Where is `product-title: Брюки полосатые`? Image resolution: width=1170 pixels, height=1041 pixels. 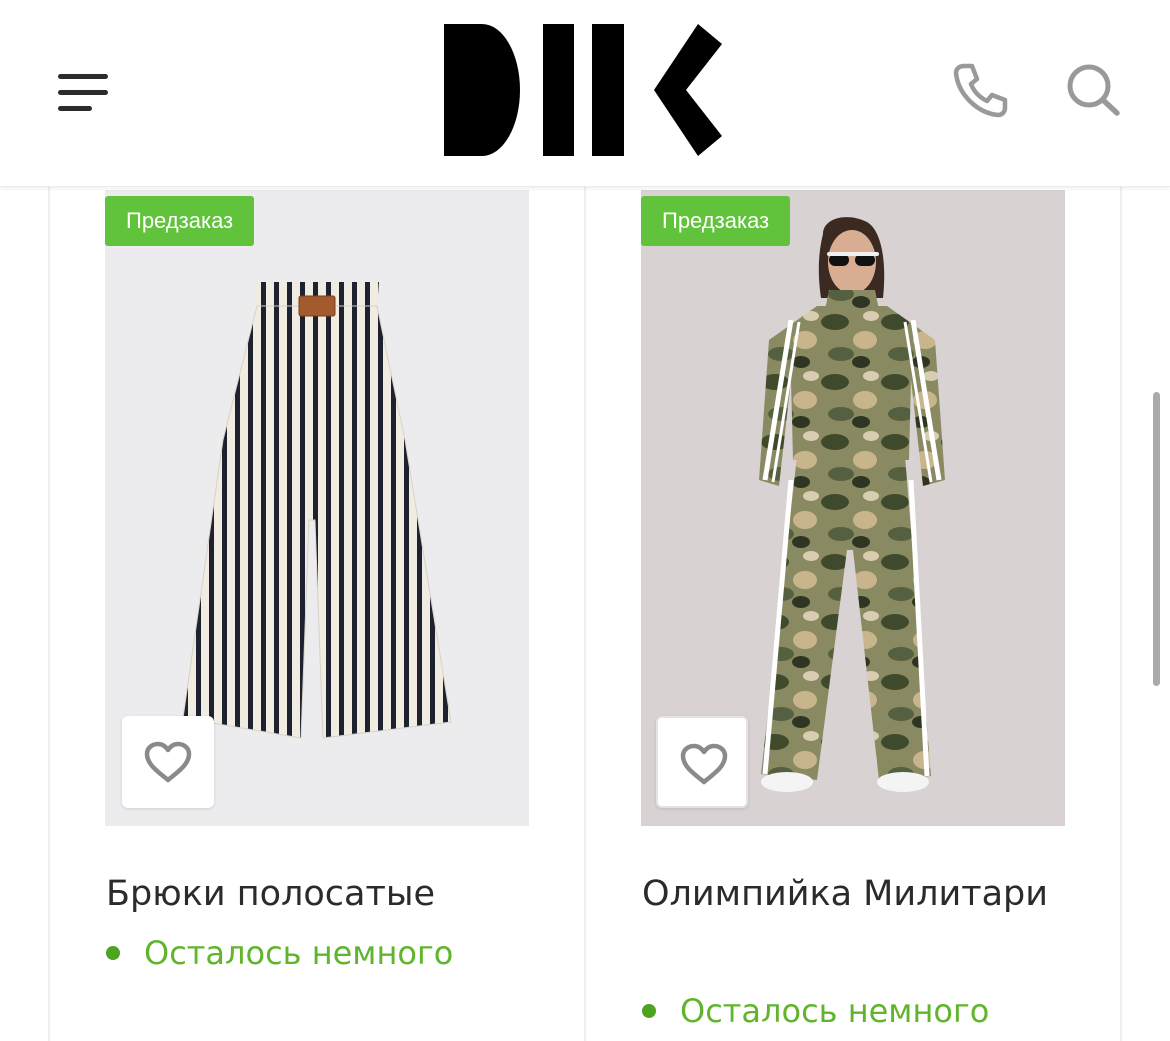 product-title: Брюки полосатые is located at coordinates (326, 894).